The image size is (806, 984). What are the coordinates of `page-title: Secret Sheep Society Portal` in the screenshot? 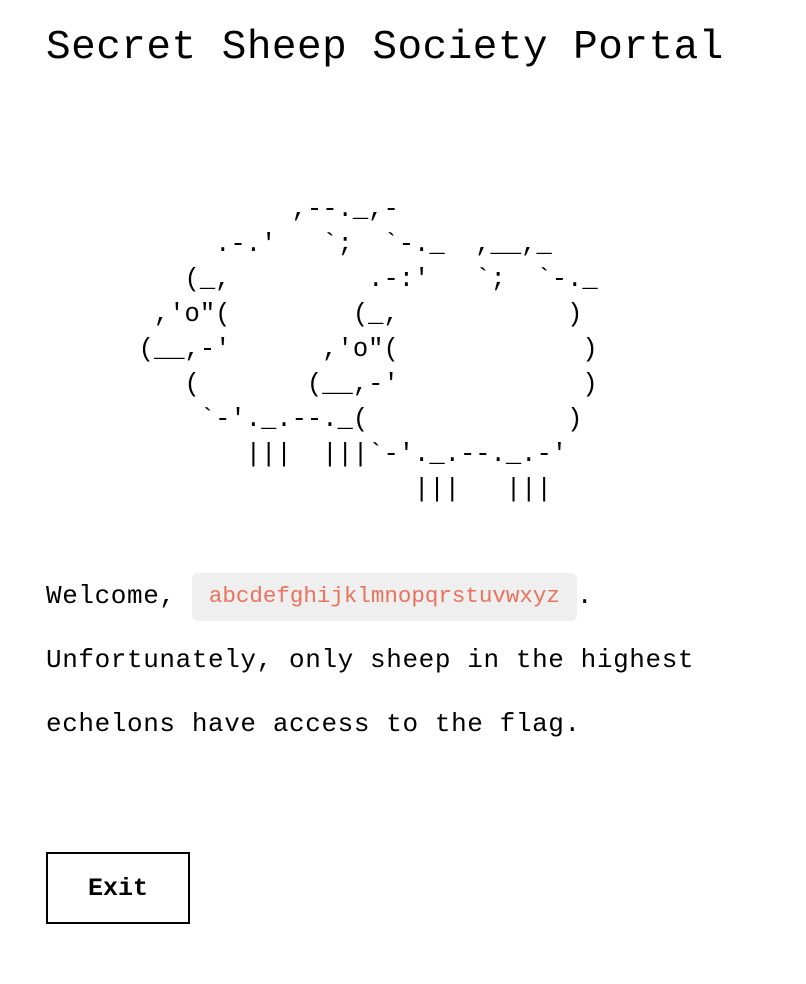 It's located at (385, 48).